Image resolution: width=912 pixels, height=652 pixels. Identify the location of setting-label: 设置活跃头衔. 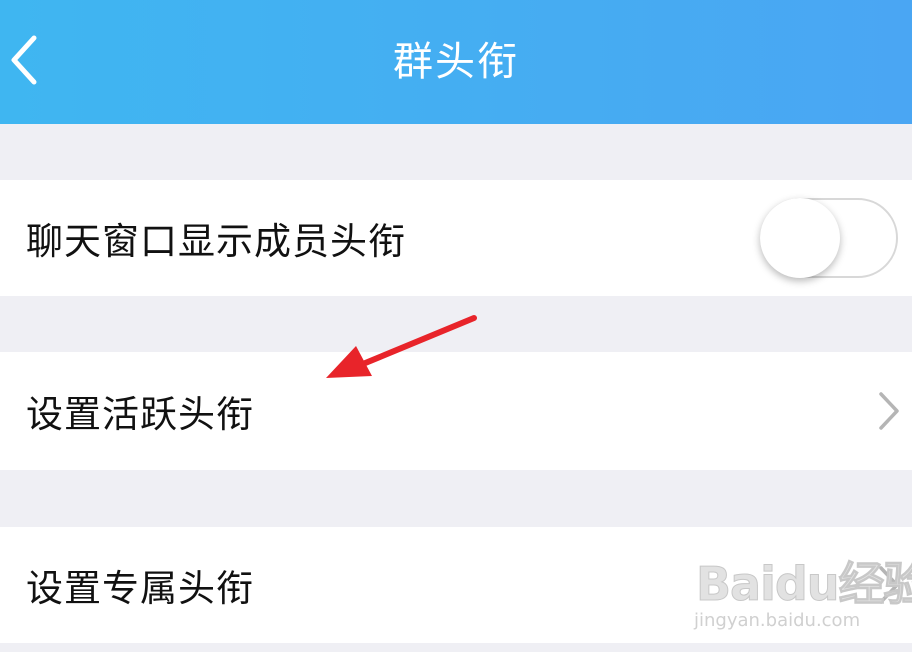
(140, 414).